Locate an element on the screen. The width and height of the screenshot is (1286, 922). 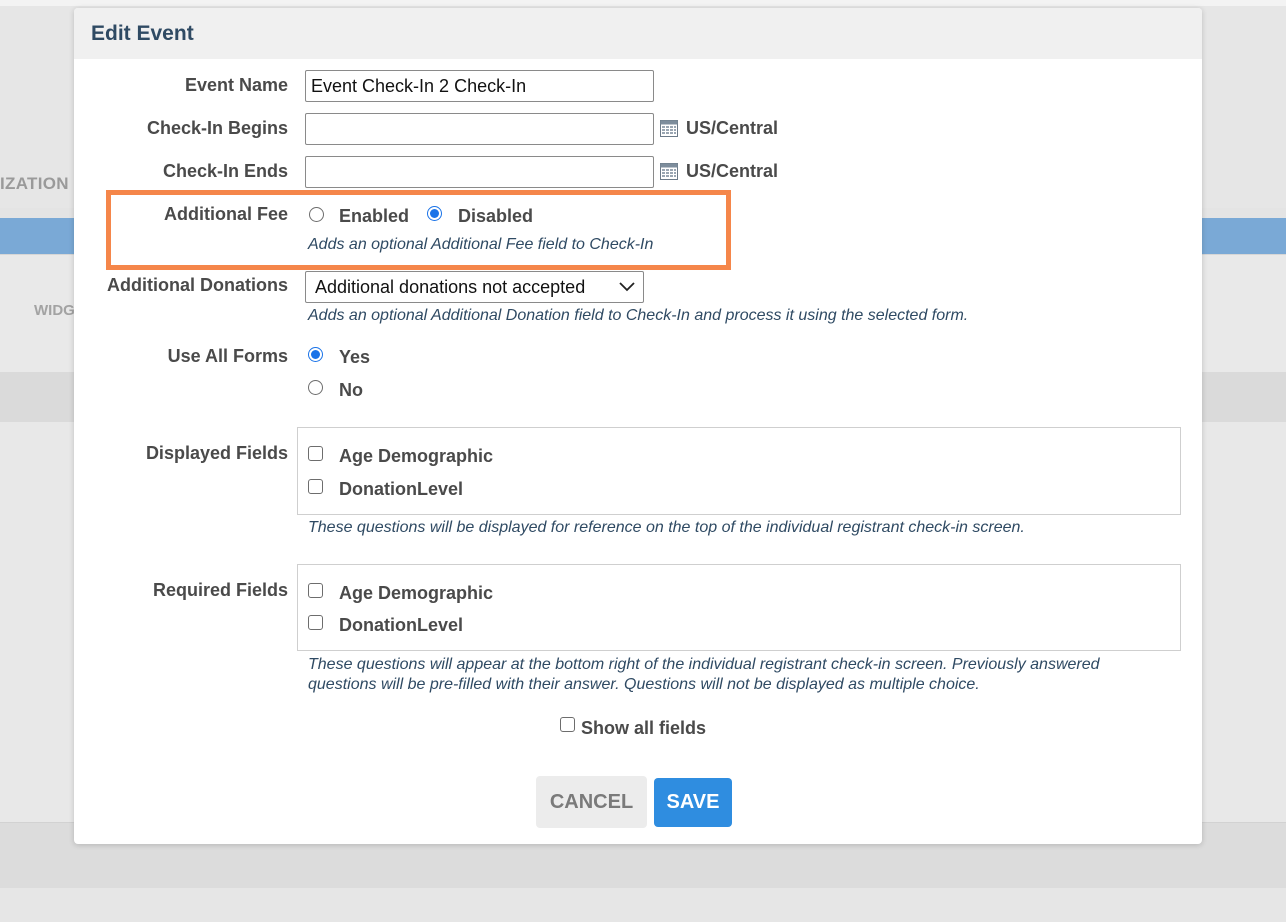
checkin-ends-label: Check-In Ends is located at coordinates (225, 171).